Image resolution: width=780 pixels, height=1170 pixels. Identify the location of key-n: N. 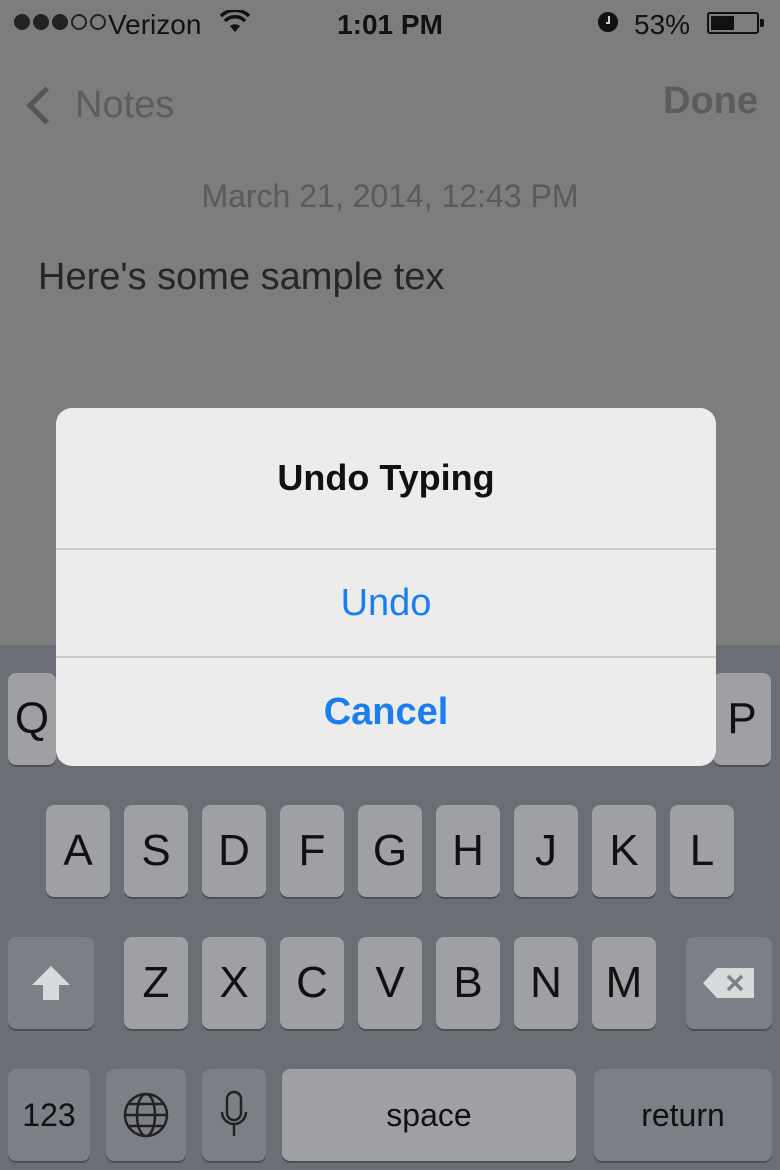
(546, 983).